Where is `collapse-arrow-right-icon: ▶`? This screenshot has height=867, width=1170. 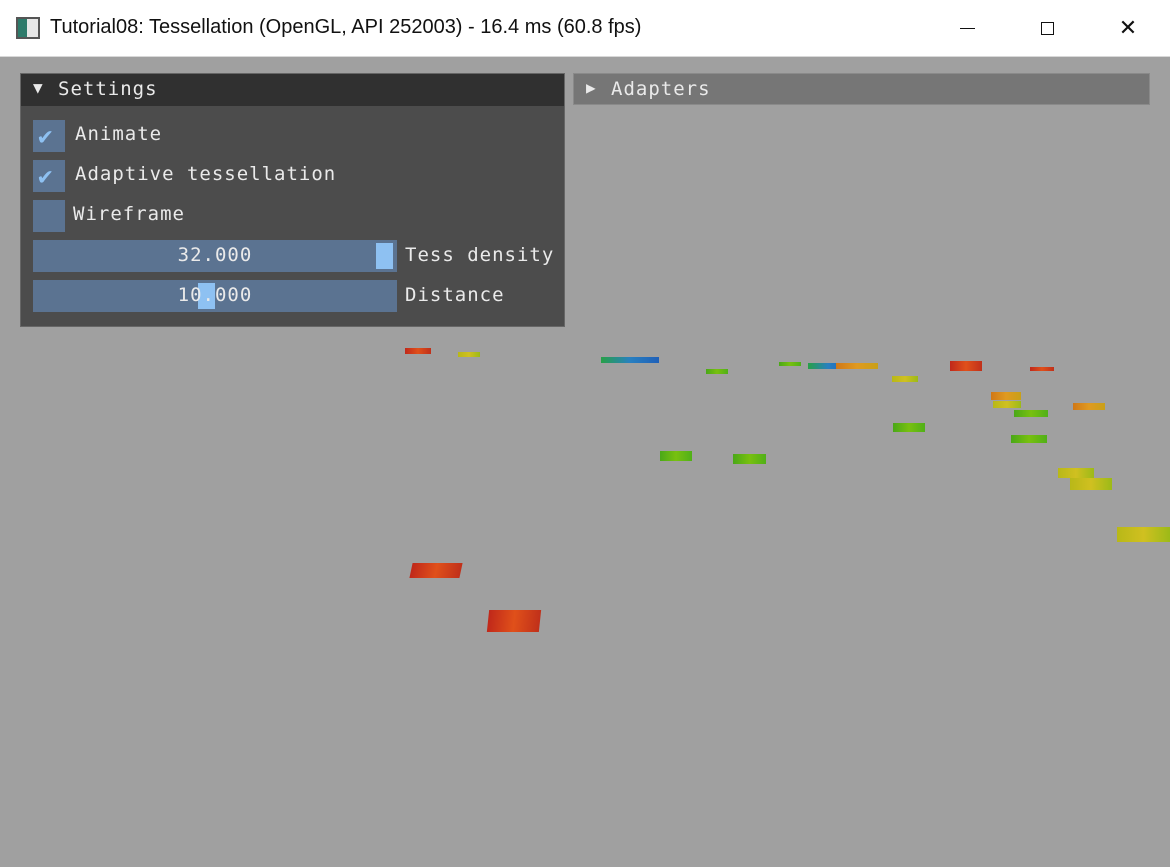 collapse-arrow-right-icon: ▶ is located at coordinates (591, 87).